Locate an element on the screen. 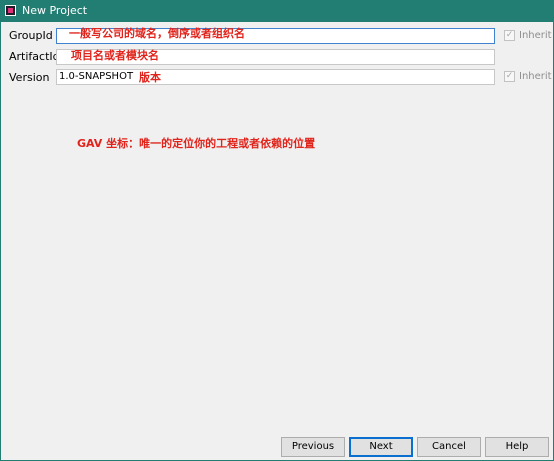  window-title: New Project is located at coordinates (55, 10).